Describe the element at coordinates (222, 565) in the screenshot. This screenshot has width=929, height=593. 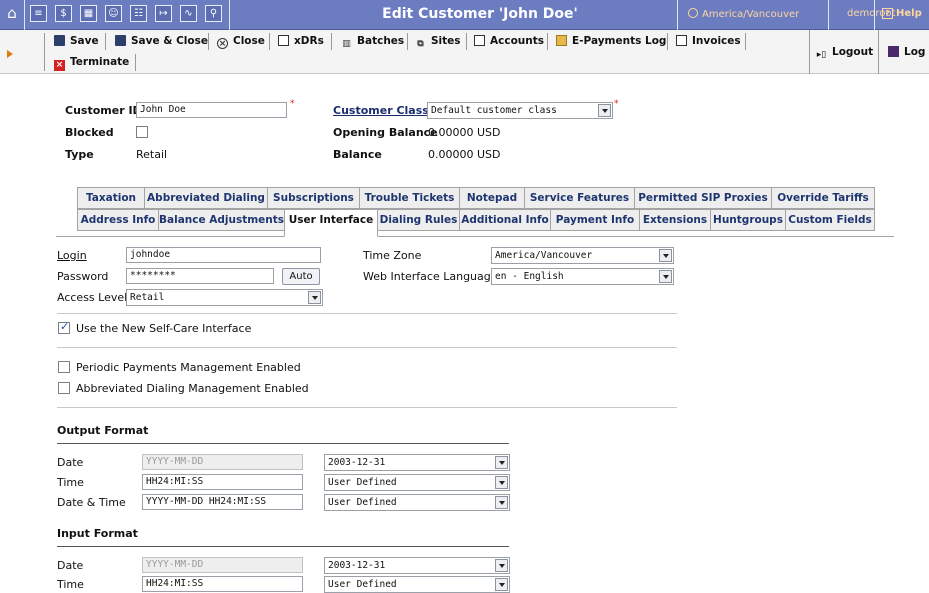
I see `input-date-input: YYYY-MM-DD` at that location.